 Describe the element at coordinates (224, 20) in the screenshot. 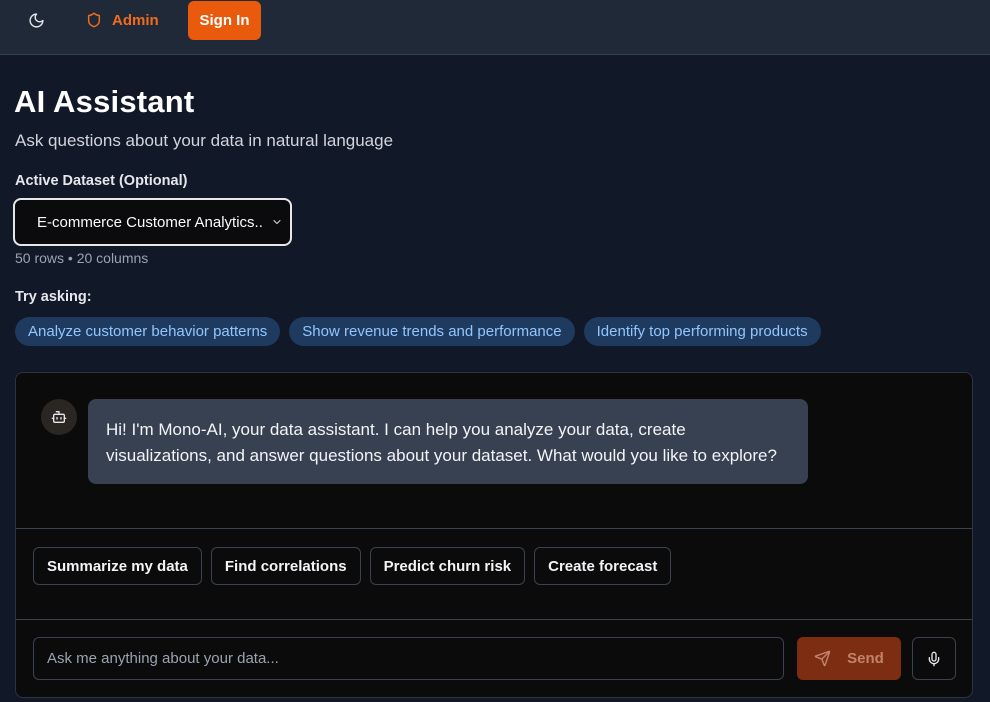

I see `sign-in-button: Sign In` at that location.